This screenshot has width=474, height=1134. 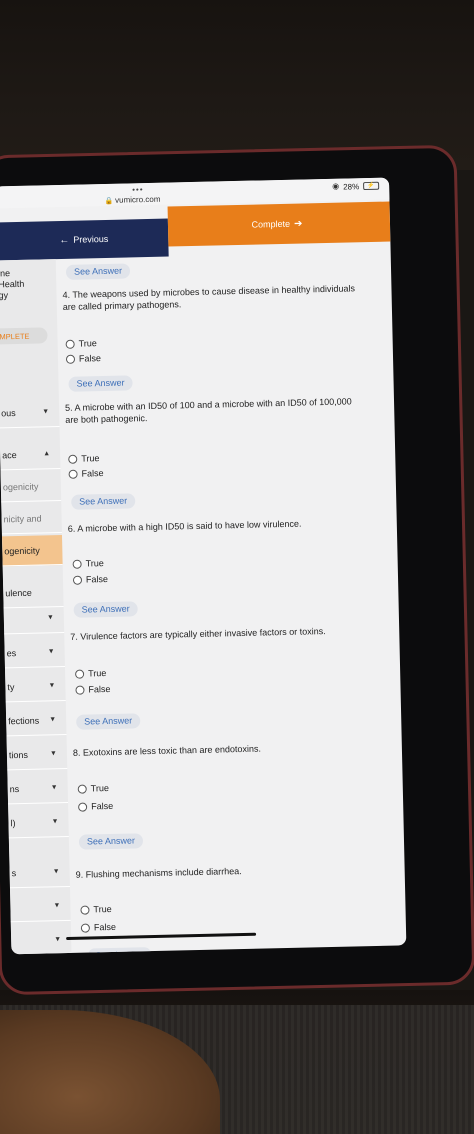 I want to click on sidebar-item: ous ▼, so click(x=30, y=413).